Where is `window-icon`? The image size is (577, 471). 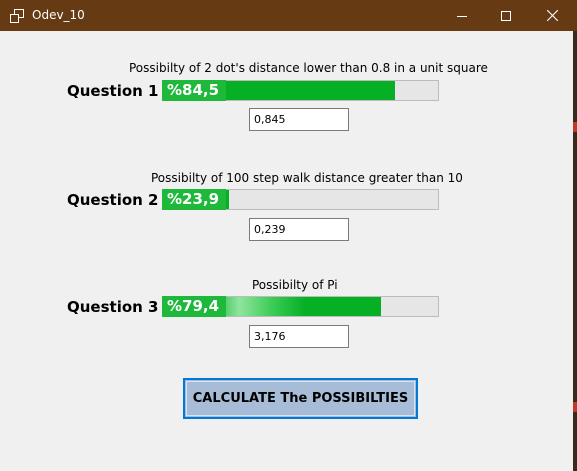 window-icon is located at coordinates (17, 15).